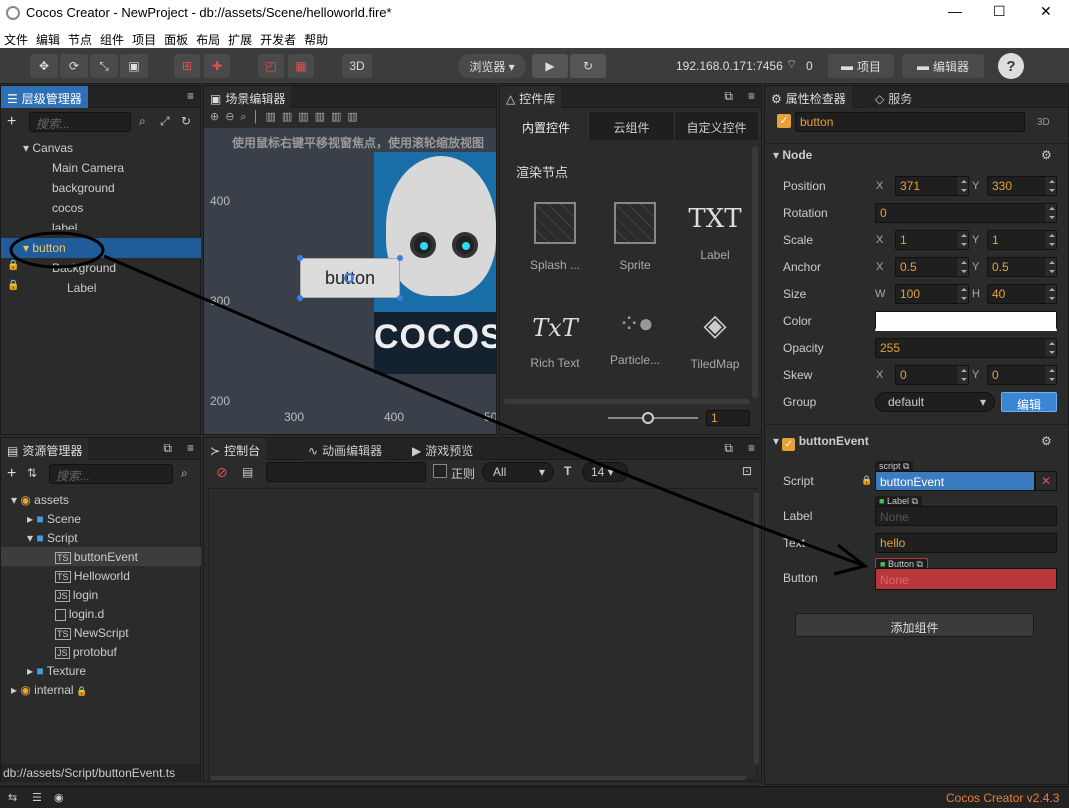  Describe the element at coordinates (86, 652) in the screenshot. I see `asset-protobuf: JS protobuf` at that location.